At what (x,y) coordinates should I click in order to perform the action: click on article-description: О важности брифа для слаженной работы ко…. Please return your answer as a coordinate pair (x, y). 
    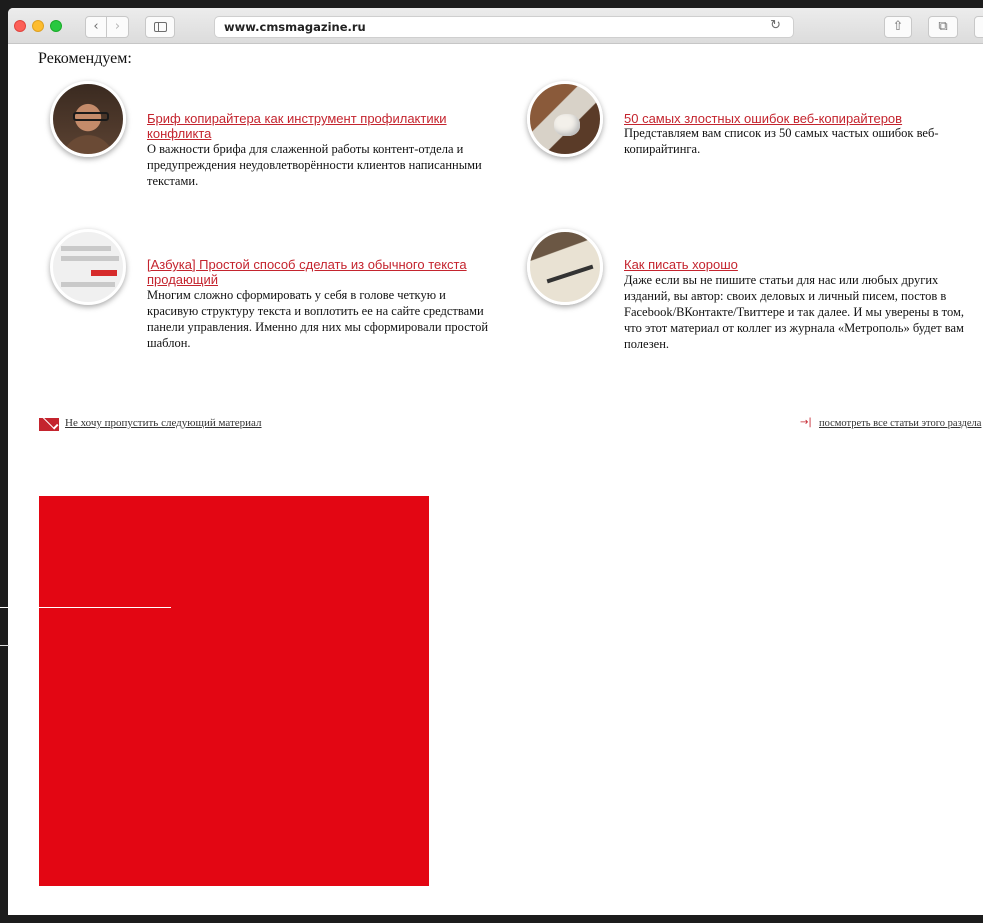
    Looking at the image, I should click on (314, 165).